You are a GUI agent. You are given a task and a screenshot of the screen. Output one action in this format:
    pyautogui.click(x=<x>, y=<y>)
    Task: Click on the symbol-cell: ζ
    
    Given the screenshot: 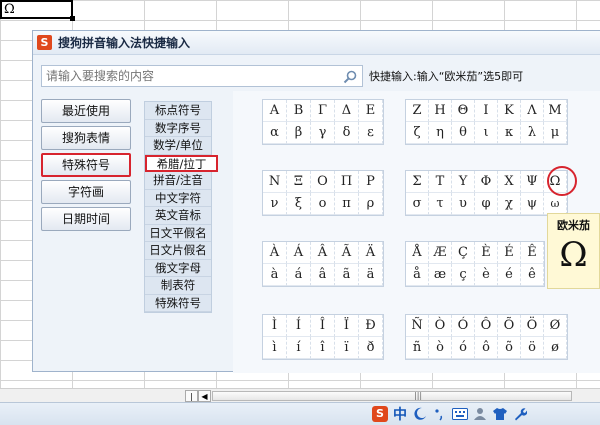 What is the action you would take?
    pyautogui.click(x=417, y=133)
    